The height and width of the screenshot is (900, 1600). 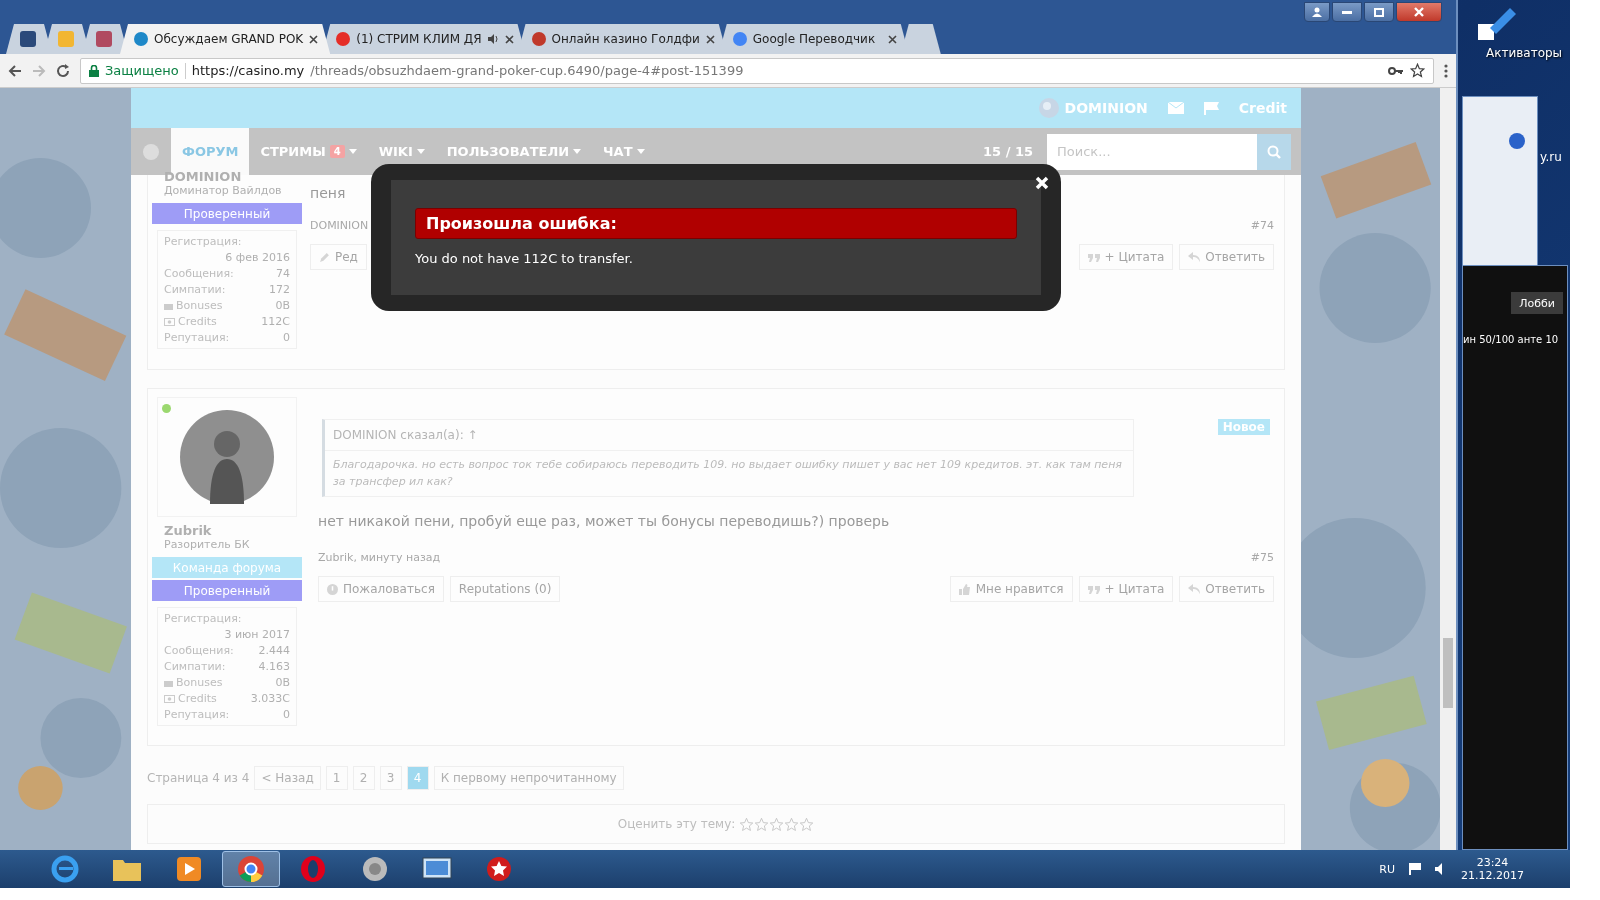 I want to click on speaker-icon, so click(x=375, y=869).